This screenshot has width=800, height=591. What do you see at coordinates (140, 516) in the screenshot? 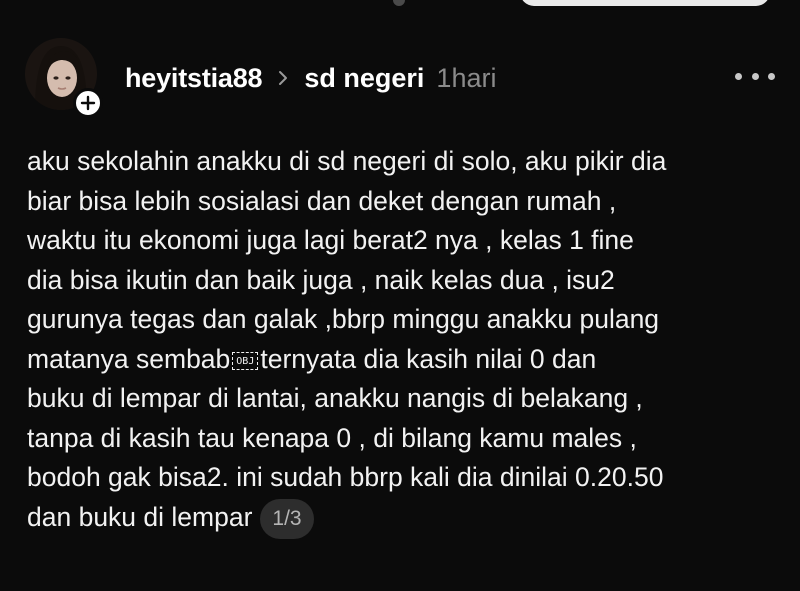
I see `post-line-part: dan buku di lempar` at bounding box center [140, 516].